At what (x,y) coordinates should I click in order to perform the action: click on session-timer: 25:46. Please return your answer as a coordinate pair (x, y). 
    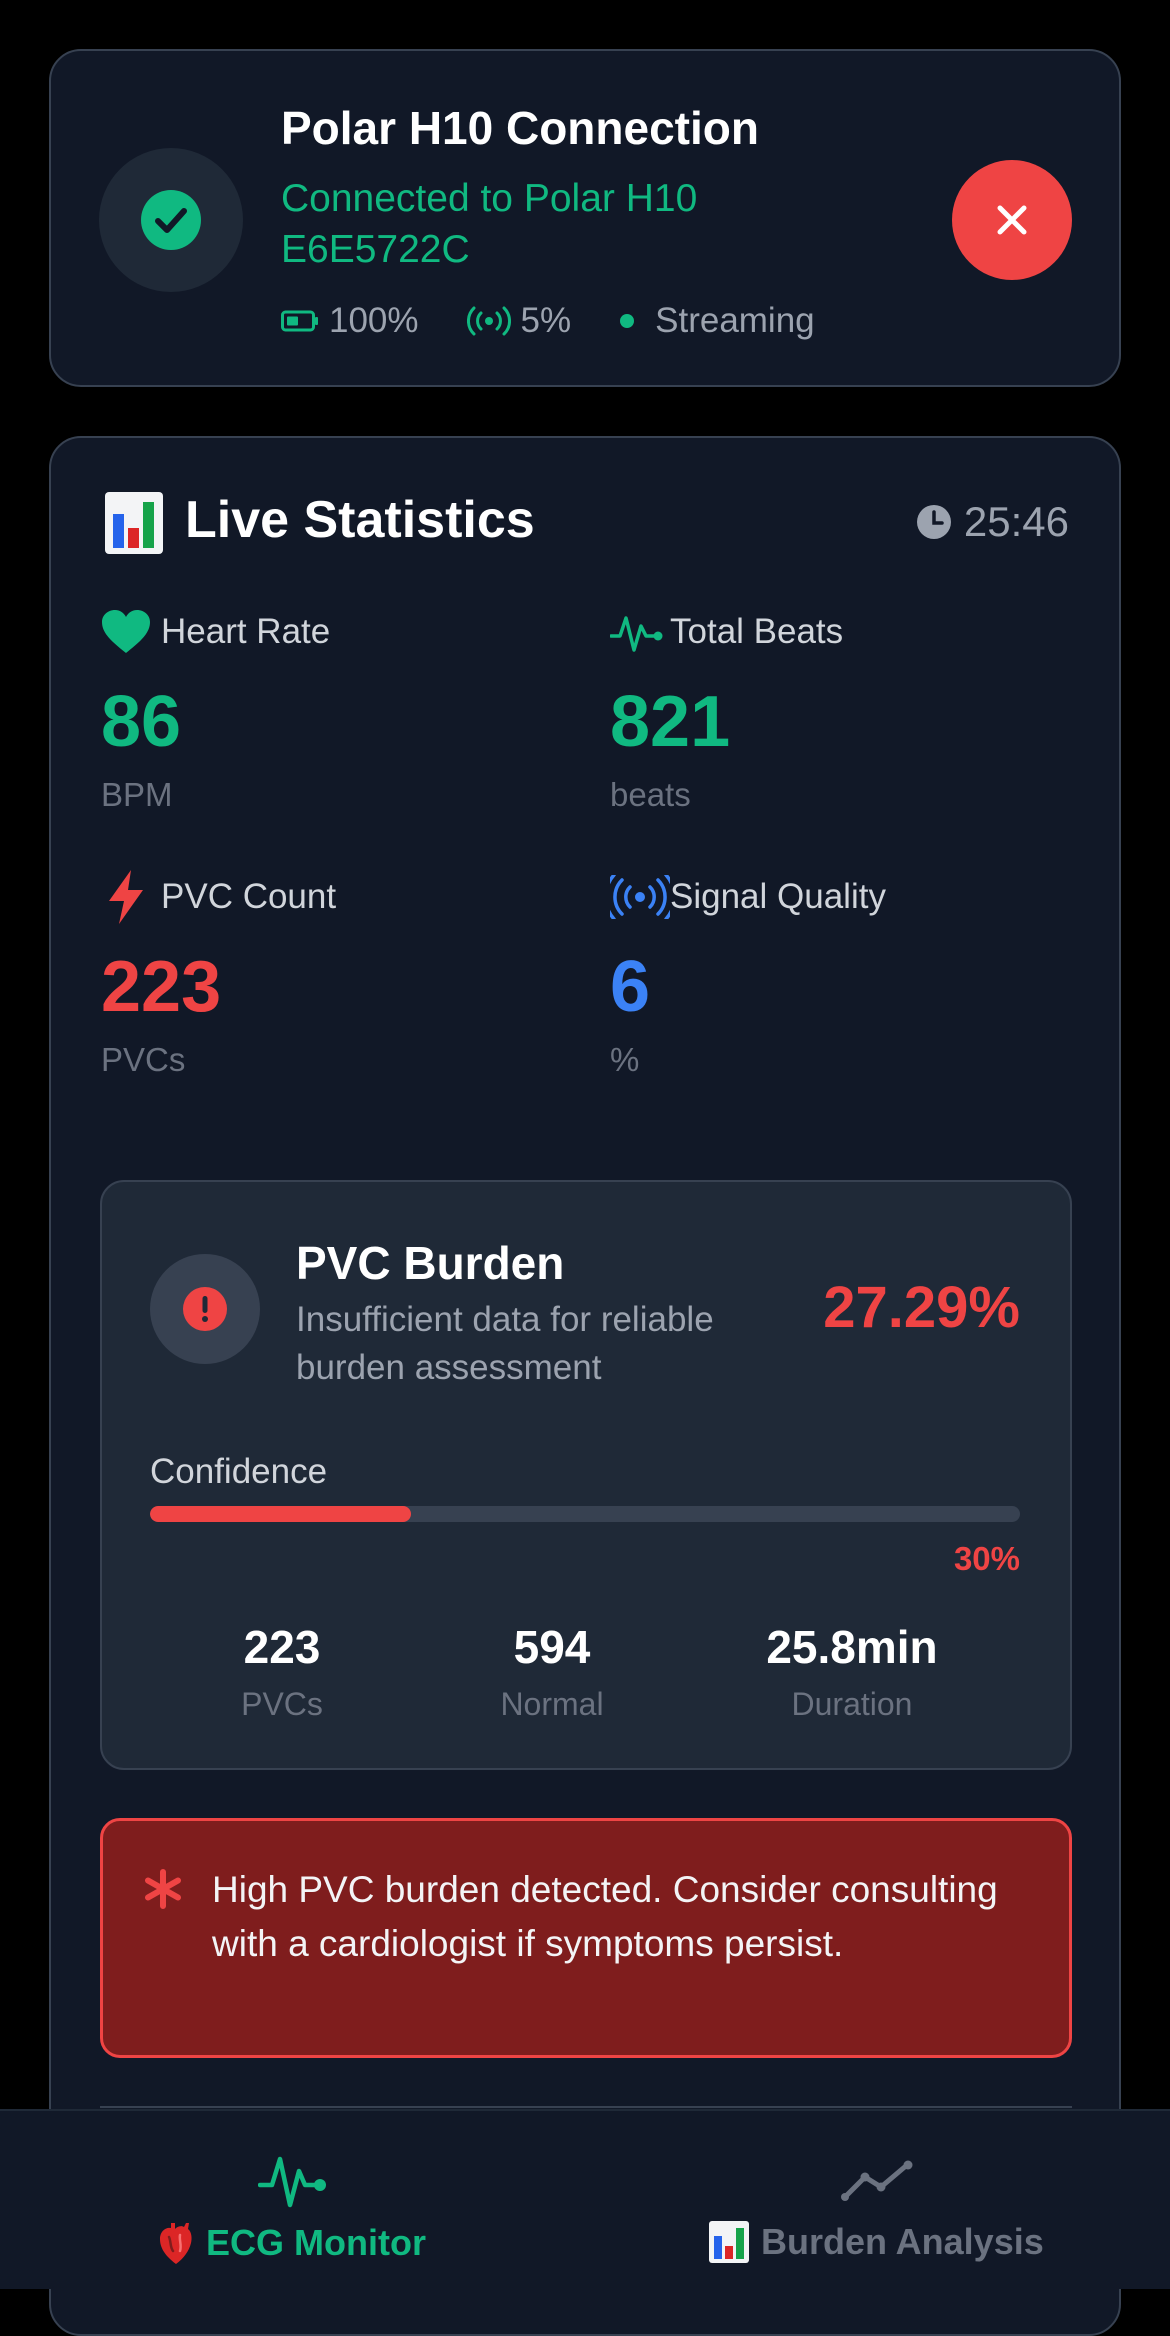
    Looking at the image, I should click on (992, 522).